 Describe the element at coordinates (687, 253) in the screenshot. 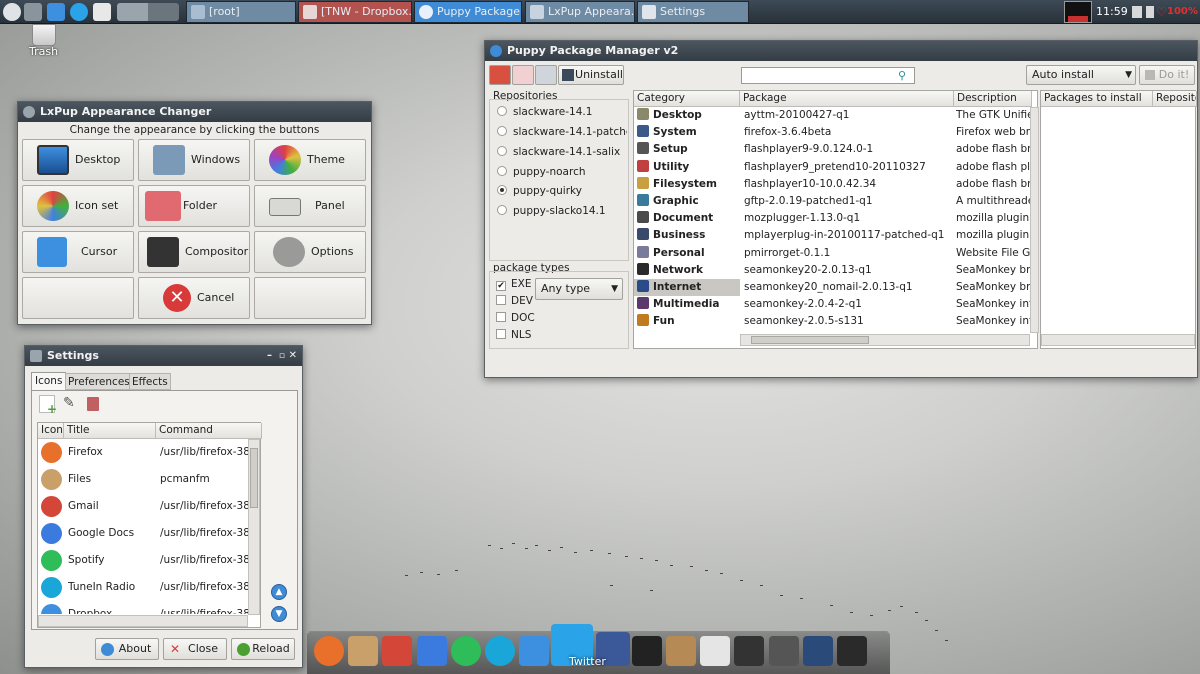

I see `category-item: Personal` at that location.